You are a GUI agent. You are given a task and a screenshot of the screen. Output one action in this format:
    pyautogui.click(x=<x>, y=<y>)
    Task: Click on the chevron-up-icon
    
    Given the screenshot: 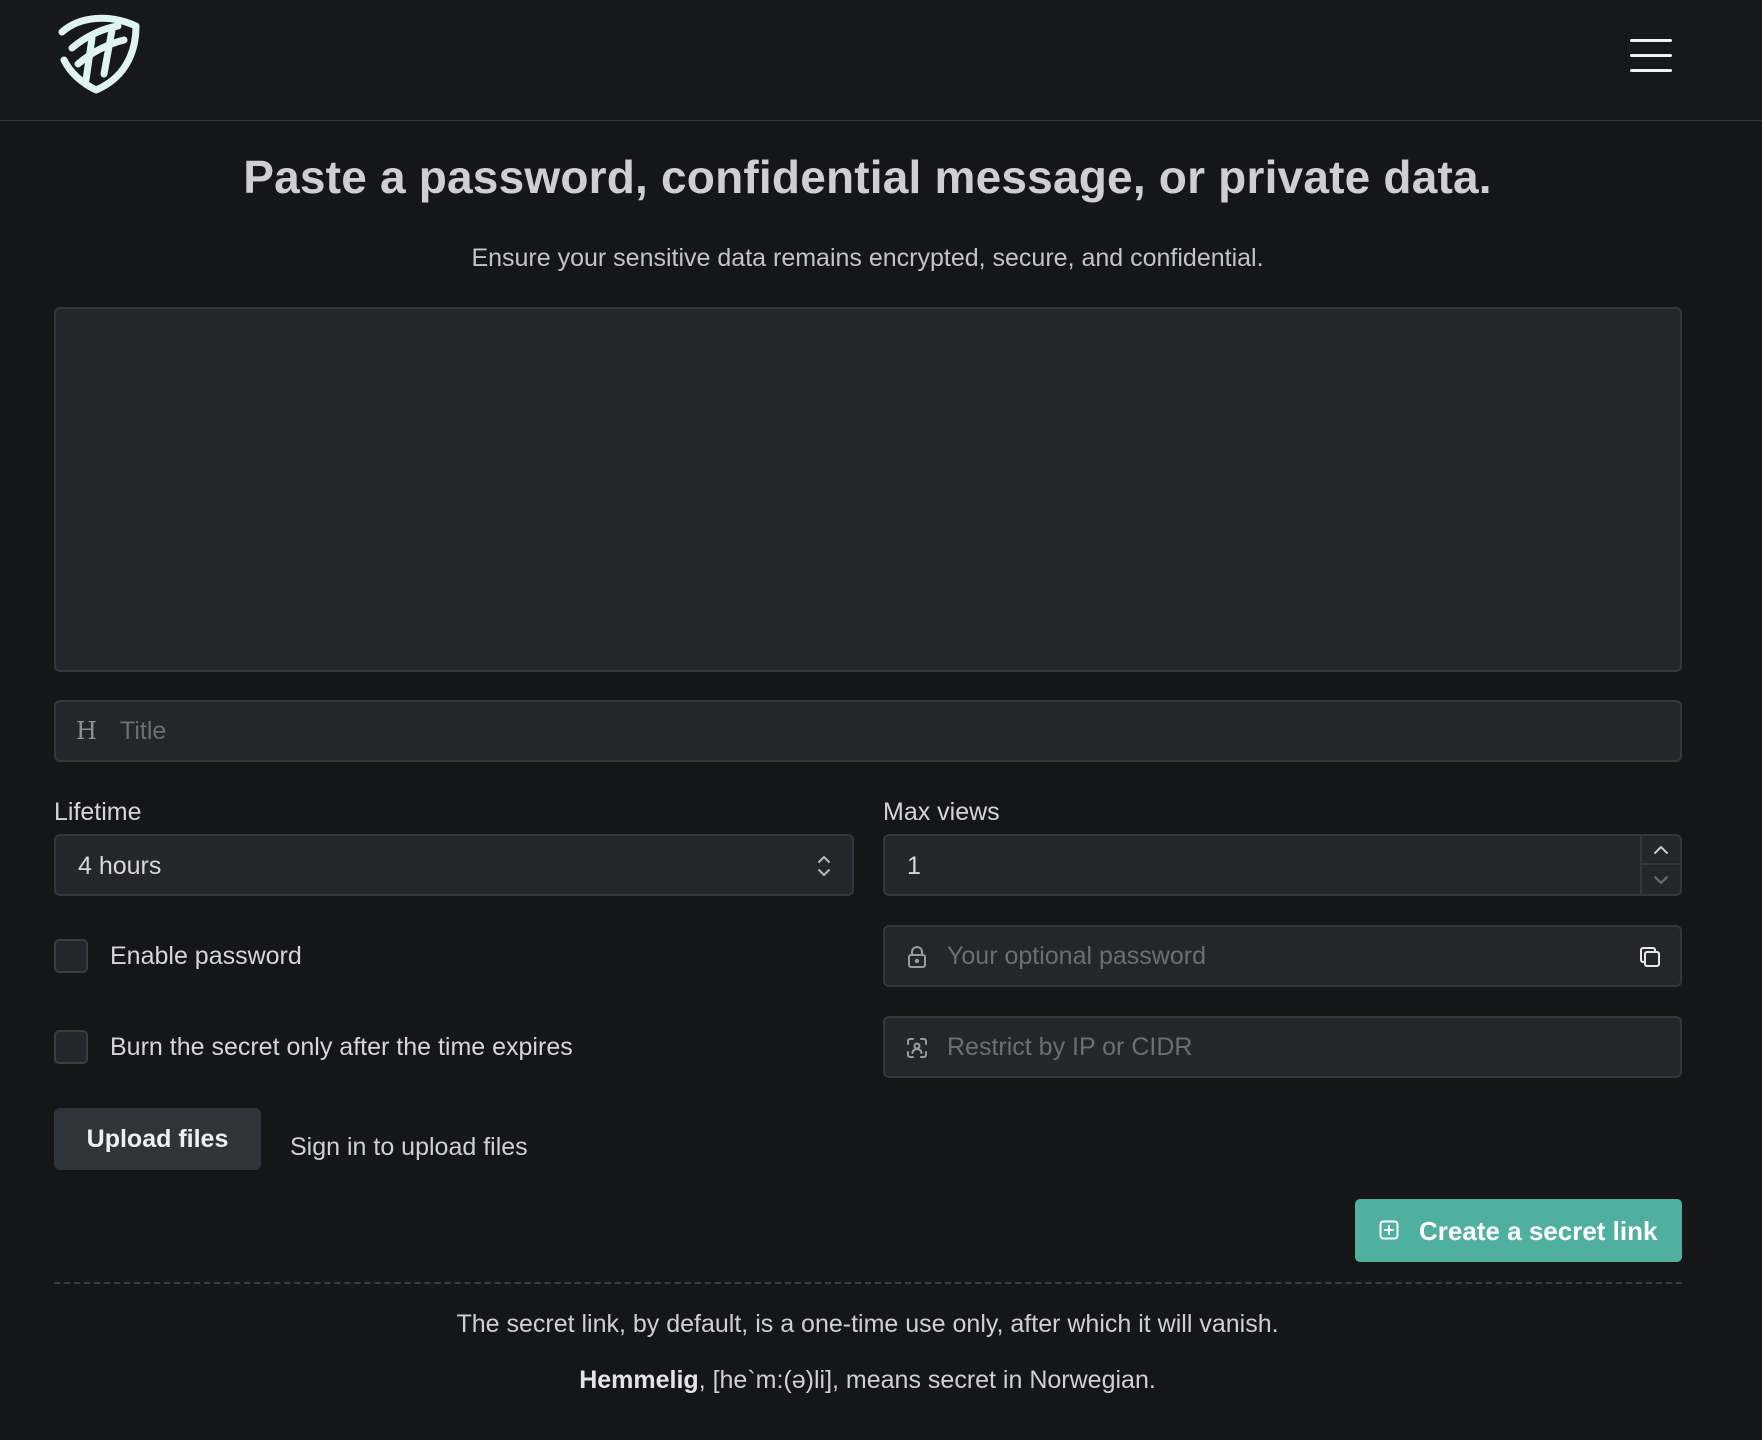 What is the action you would take?
    pyautogui.click(x=1661, y=850)
    